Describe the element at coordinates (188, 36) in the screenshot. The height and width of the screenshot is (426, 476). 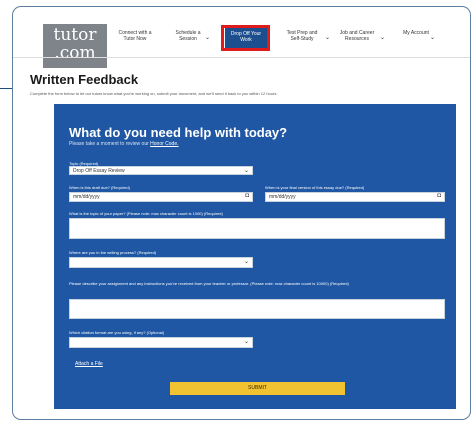
I see `nav-schedule-session: Schedule a Session` at that location.